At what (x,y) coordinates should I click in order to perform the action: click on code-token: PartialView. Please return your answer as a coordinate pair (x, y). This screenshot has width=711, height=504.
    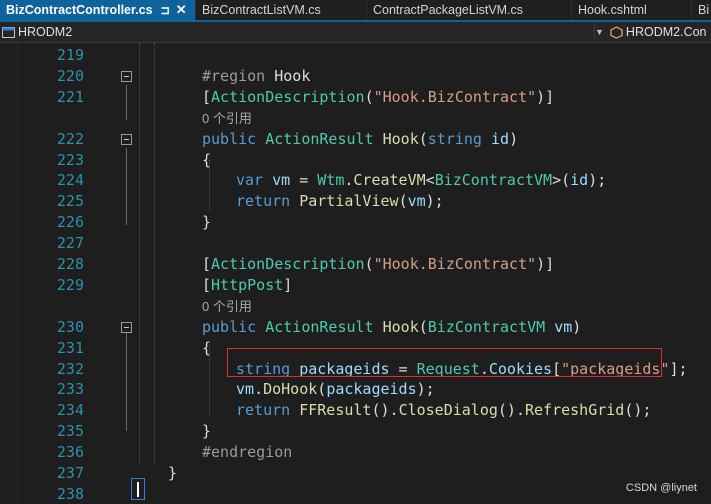
    Looking at the image, I should click on (349, 201).